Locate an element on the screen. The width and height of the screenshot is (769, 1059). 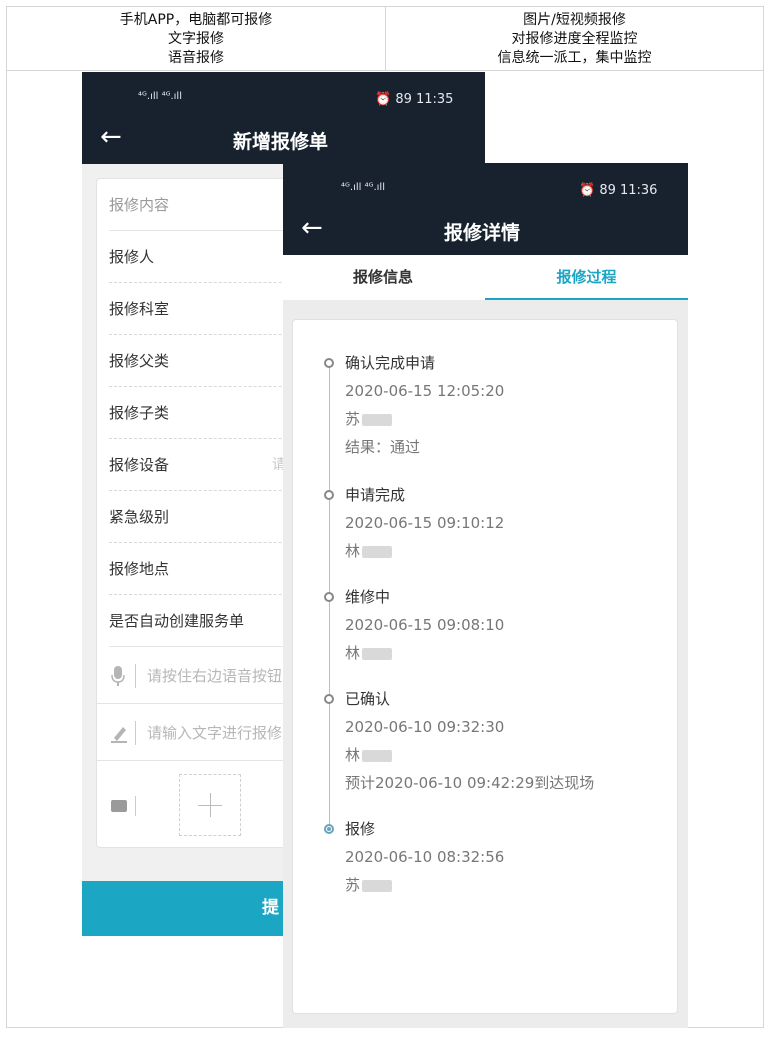
field-label: 报修设备 is located at coordinates (139, 465).